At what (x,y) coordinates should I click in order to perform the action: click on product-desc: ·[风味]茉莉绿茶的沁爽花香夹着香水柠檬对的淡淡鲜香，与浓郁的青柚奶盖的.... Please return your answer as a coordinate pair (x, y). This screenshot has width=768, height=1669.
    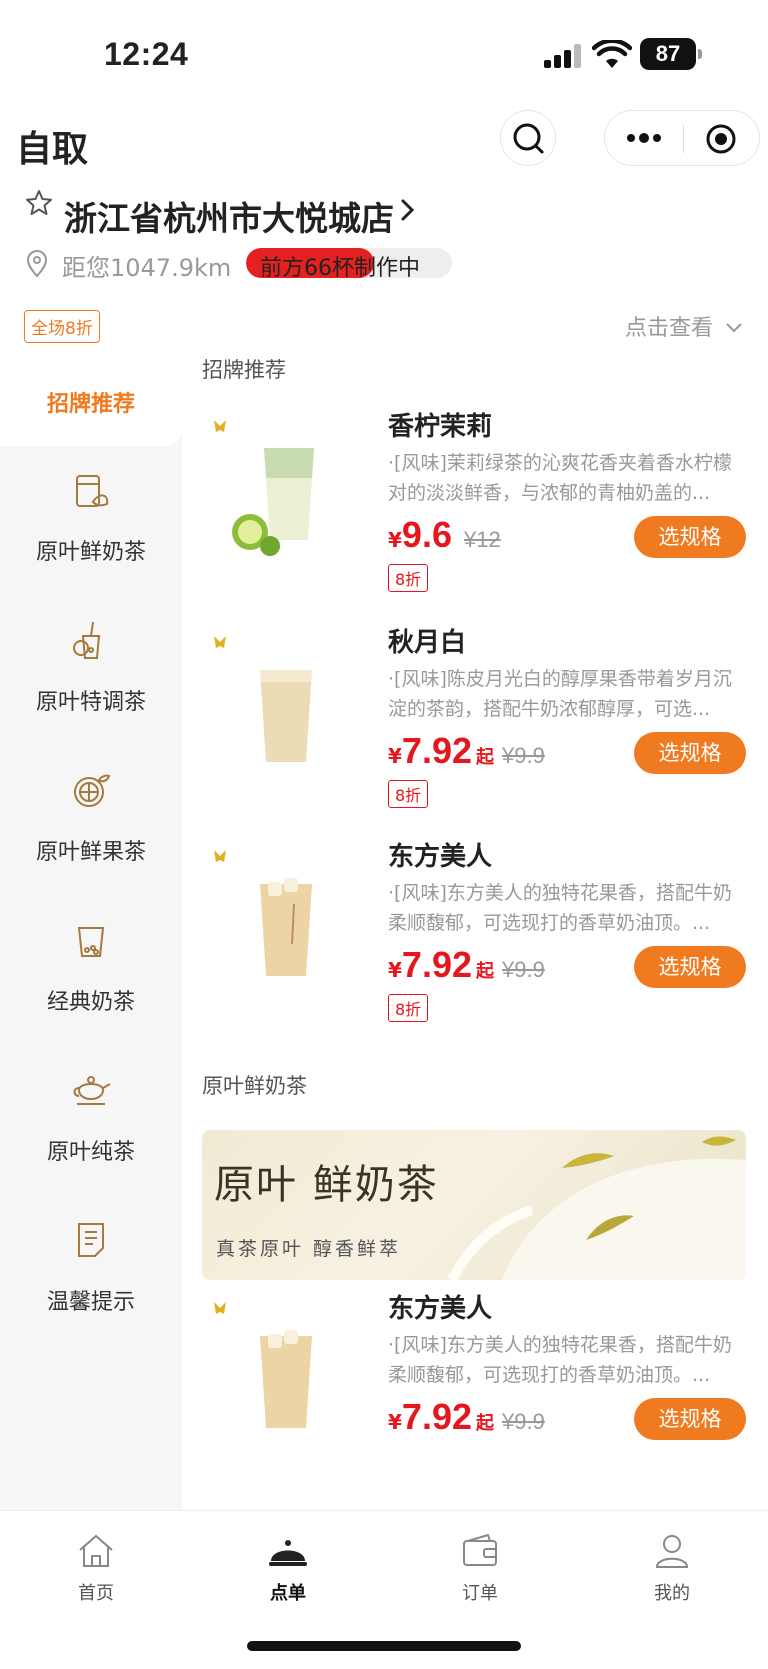
    Looking at the image, I should click on (560, 478).